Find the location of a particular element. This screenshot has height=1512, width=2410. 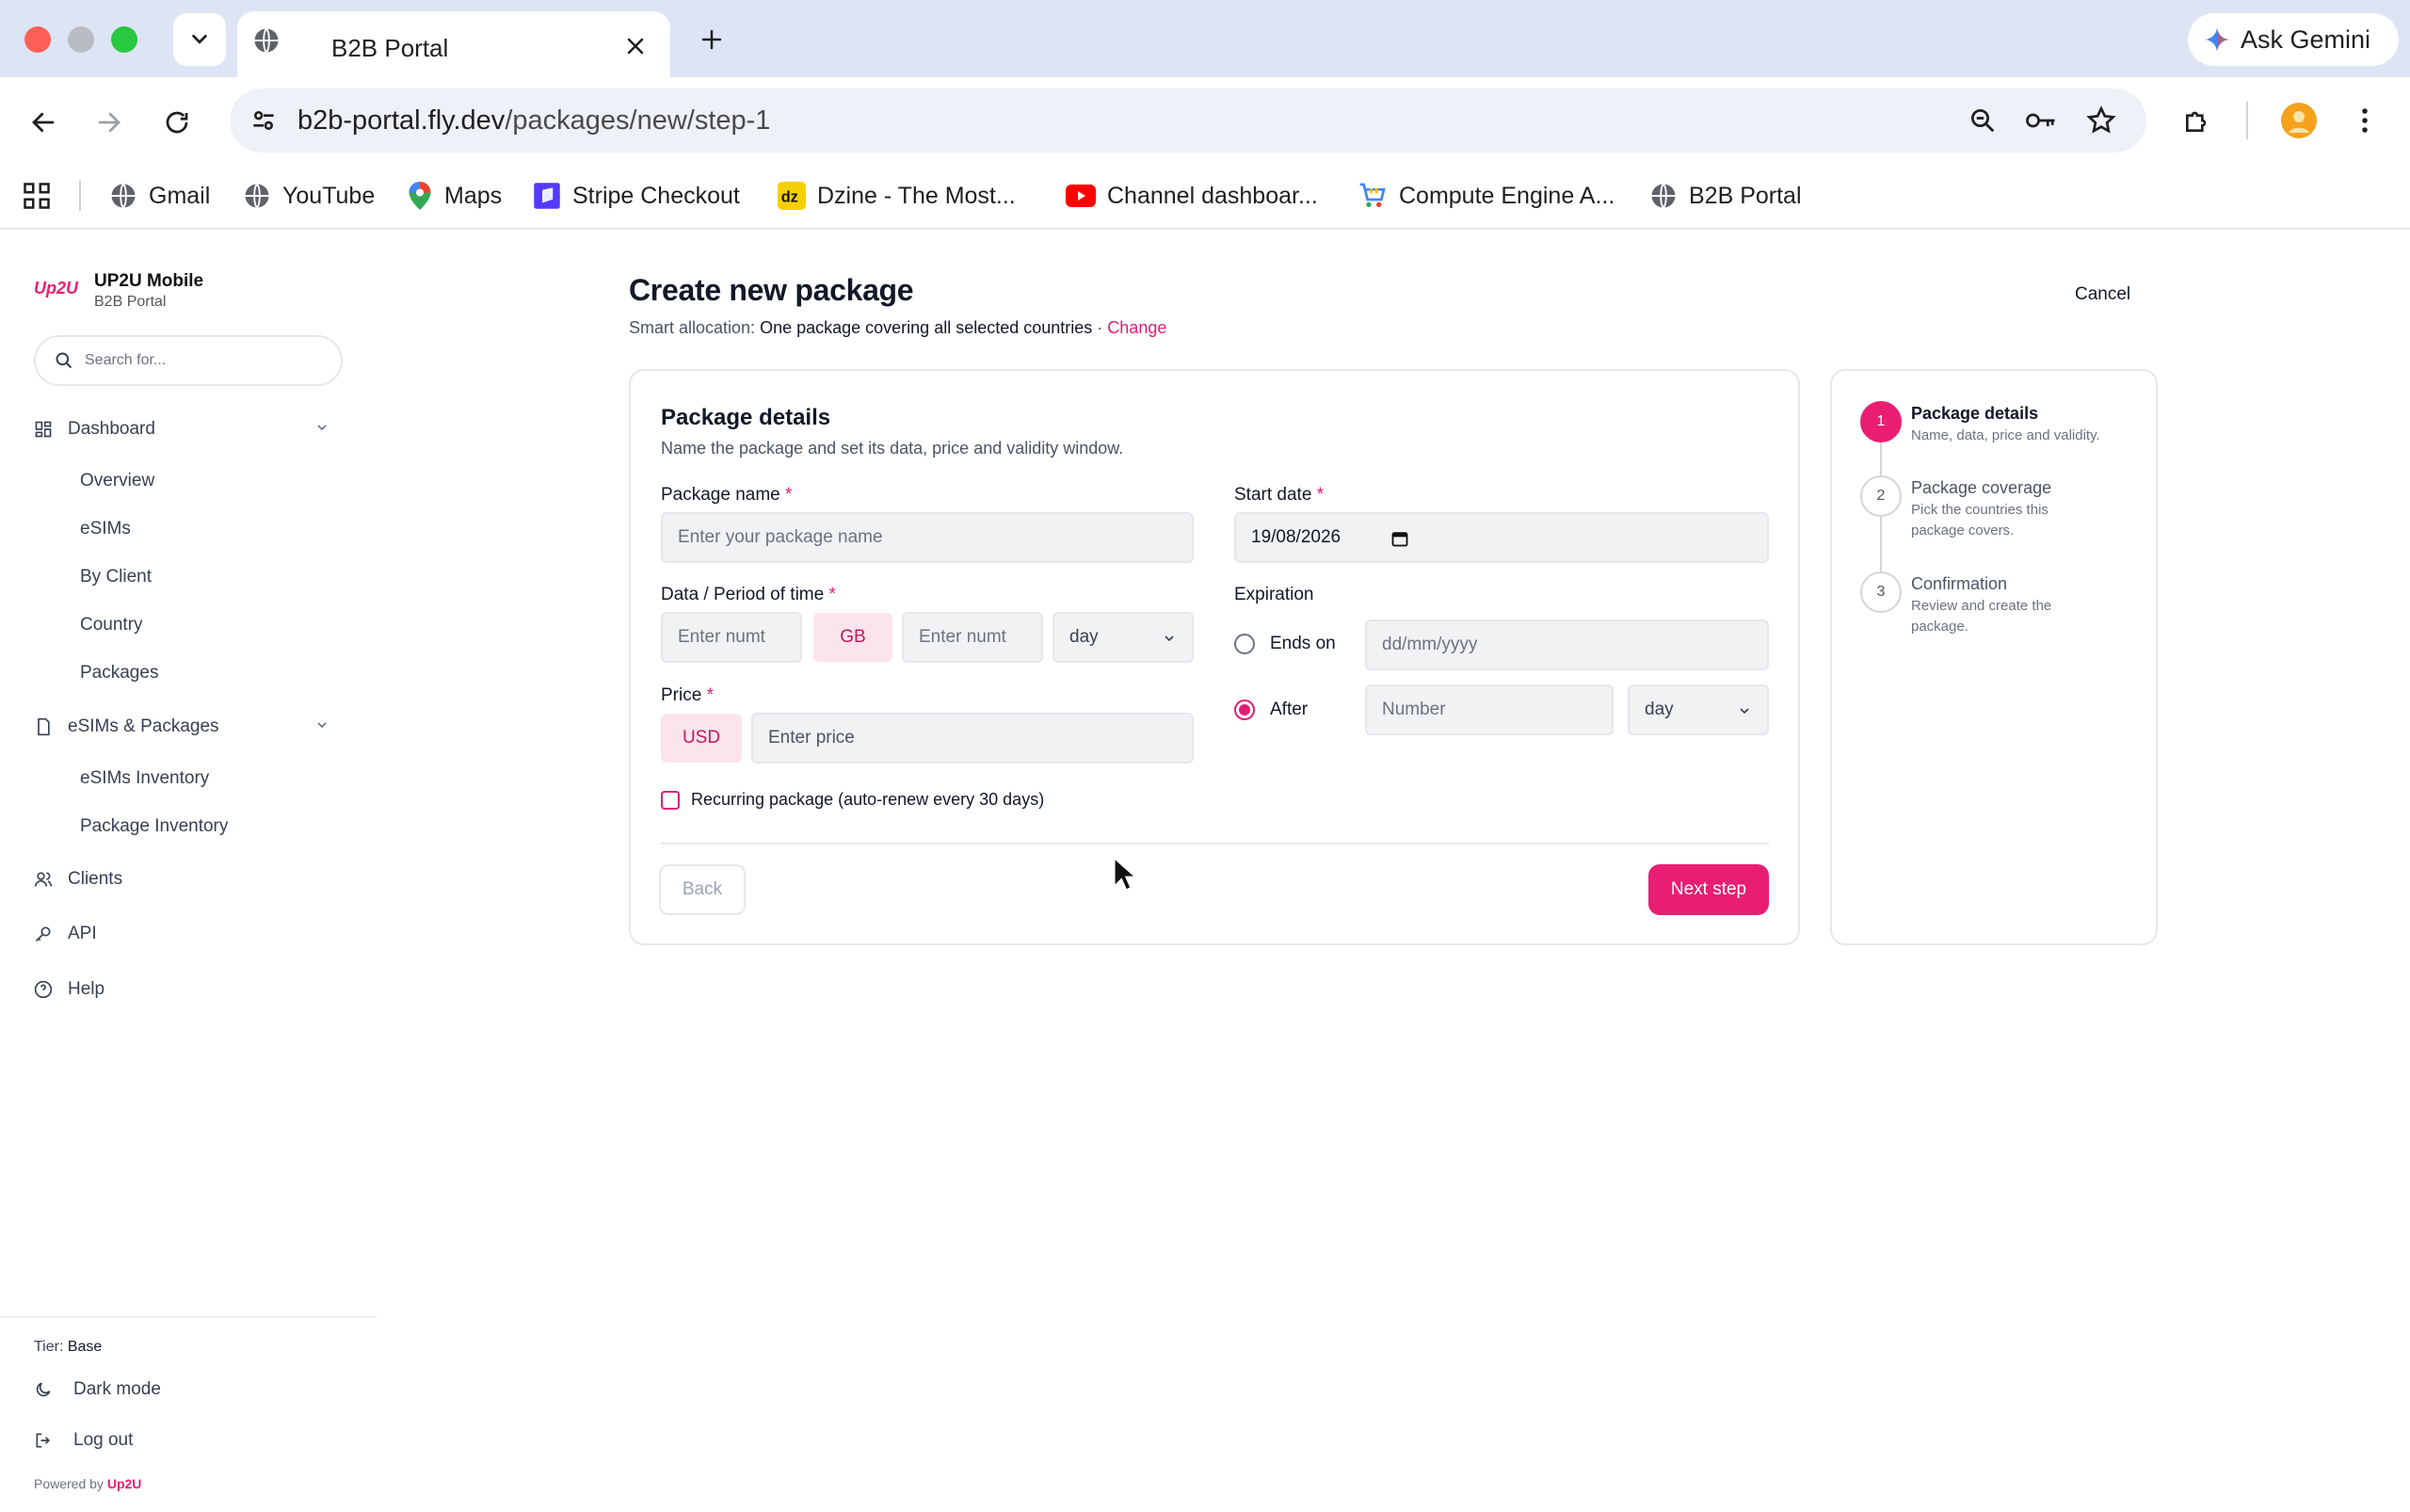

after-unit-select: day is located at coordinates (1698, 709).